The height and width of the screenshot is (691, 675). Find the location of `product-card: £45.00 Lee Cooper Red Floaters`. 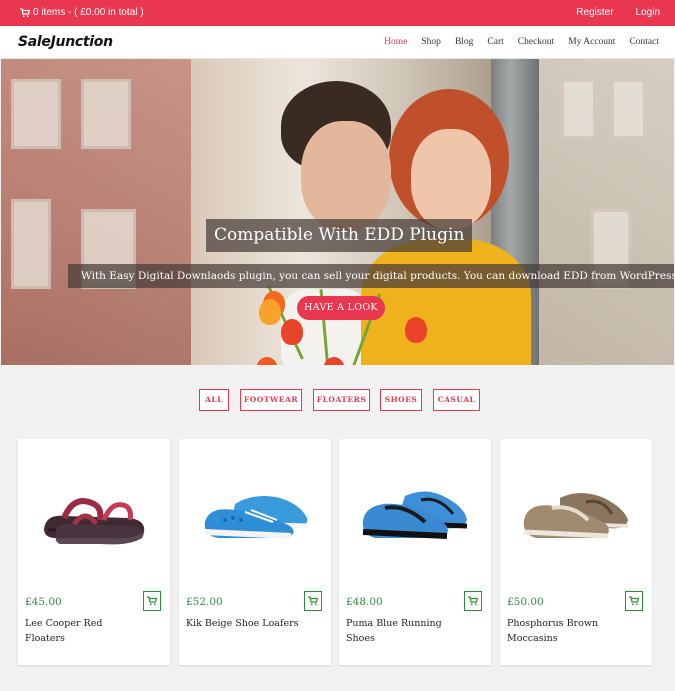

product-card: £45.00 Lee Cooper Red Floaters is located at coordinates (94, 552).